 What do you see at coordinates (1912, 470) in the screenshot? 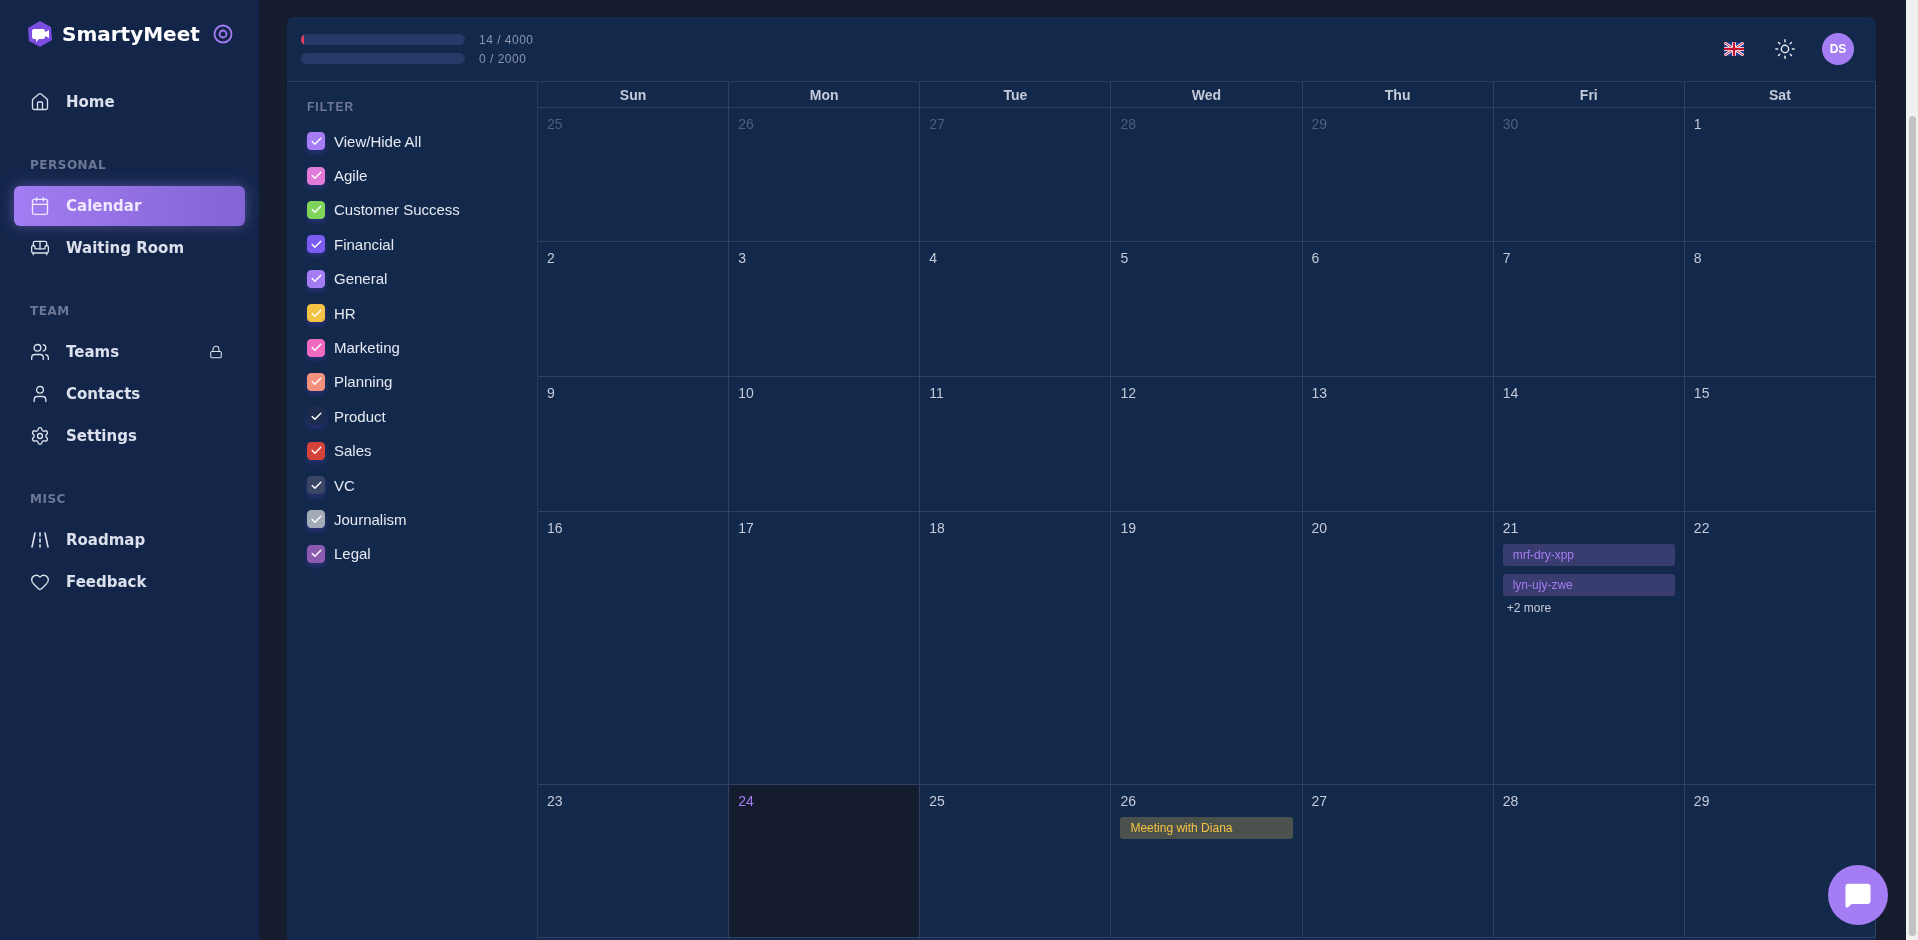
I see `scrollbar` at bounding box center [1912, 470].